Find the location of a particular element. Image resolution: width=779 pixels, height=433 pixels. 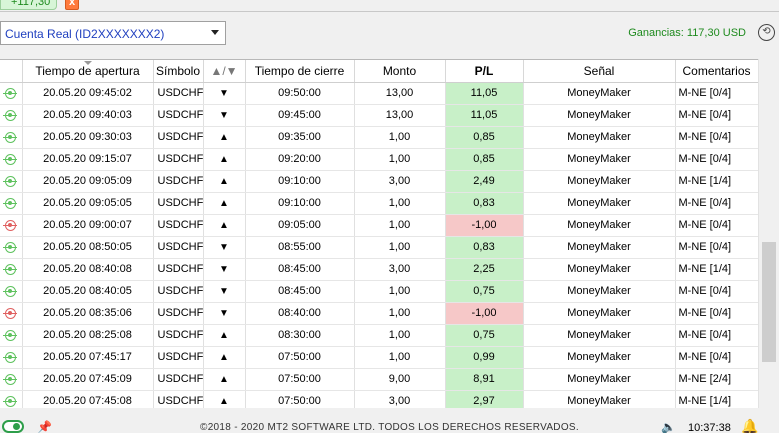

cell-pl: 0,99 is located at coordinates (484, 357).